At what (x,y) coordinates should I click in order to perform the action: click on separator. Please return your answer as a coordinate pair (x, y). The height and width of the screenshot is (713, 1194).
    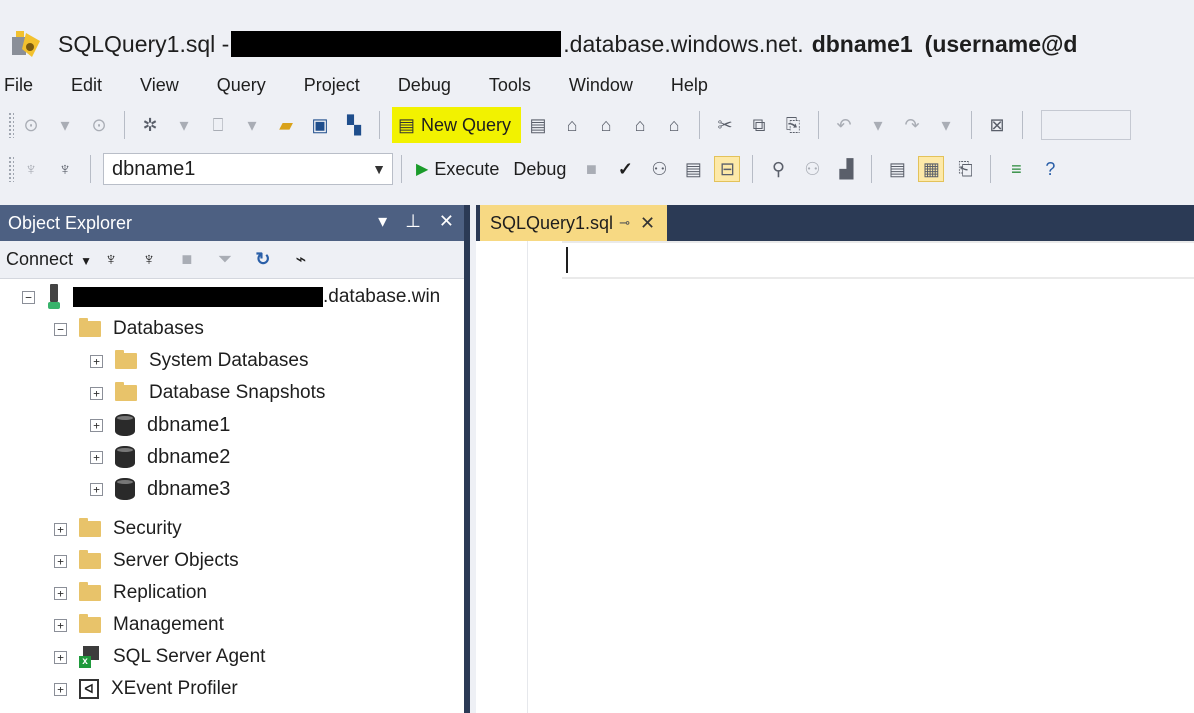
    Looking at the image, I should click on (401, 169).